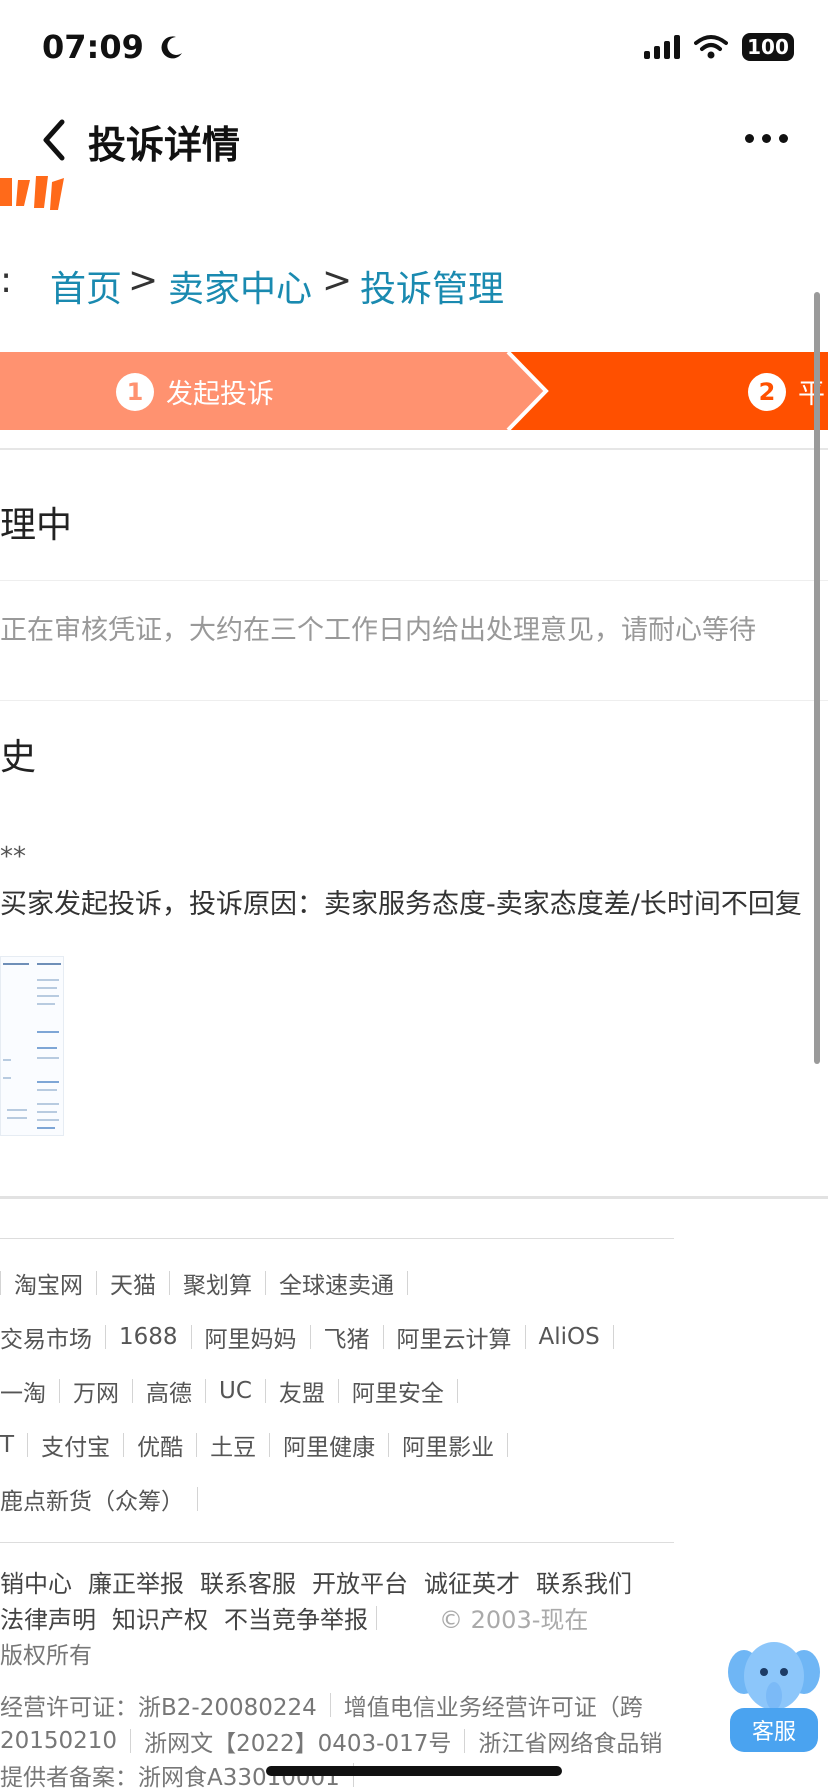 The width and height of the screenshot is (828, 1792). I want to click on footer-link: 淘宝网, so click(48, 1283).